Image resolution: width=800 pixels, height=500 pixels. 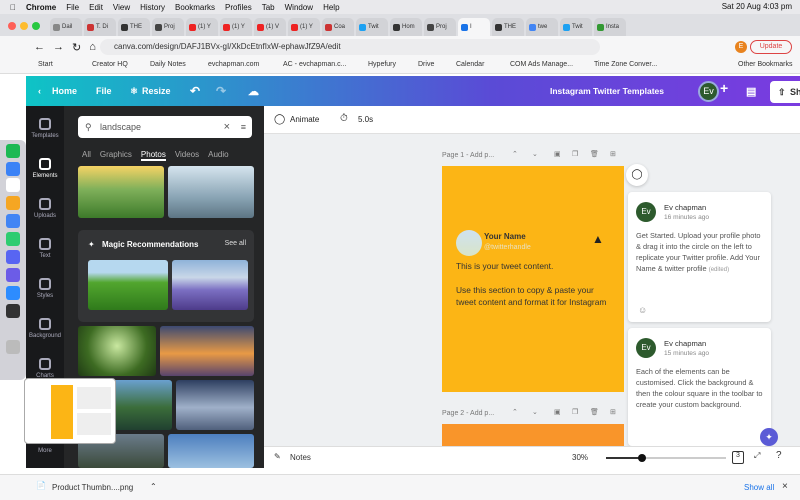 What do you see at coordinates (92, 47) in the screenshot?
I see `home-icon: ⌂` at bounding box center [92, 47].